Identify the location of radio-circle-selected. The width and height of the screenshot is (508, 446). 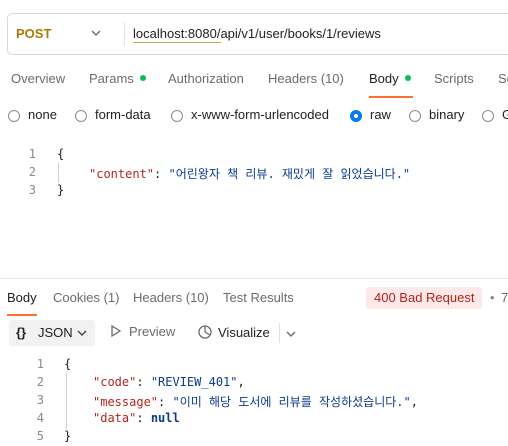
(356, 116).